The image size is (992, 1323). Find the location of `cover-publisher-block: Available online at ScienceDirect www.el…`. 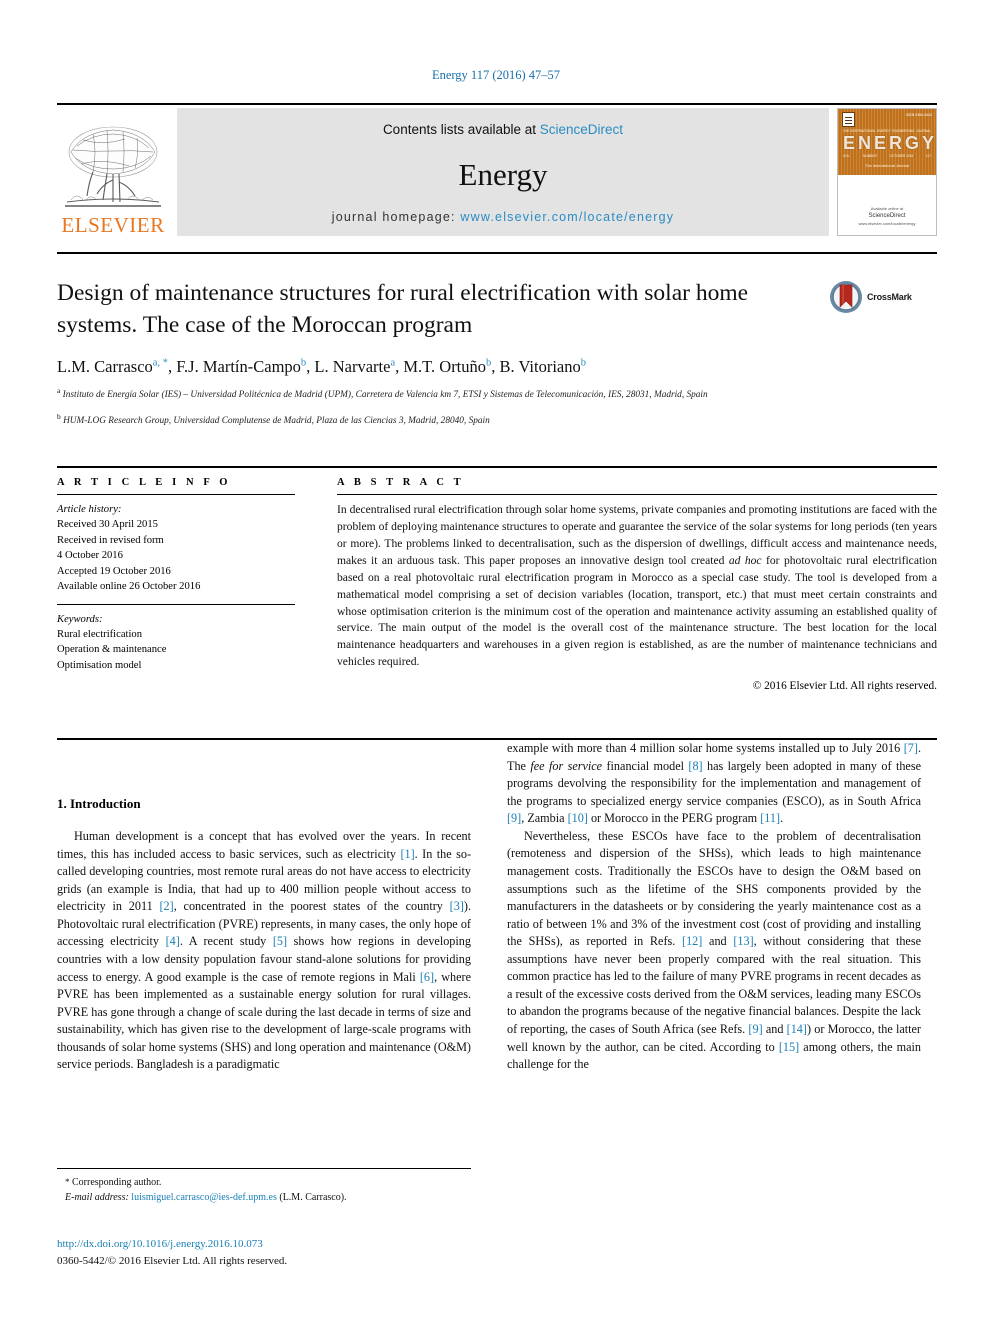

cover-publisher-block: Available online at ScienceDirect www.el… is located at coordinates (887, 216).